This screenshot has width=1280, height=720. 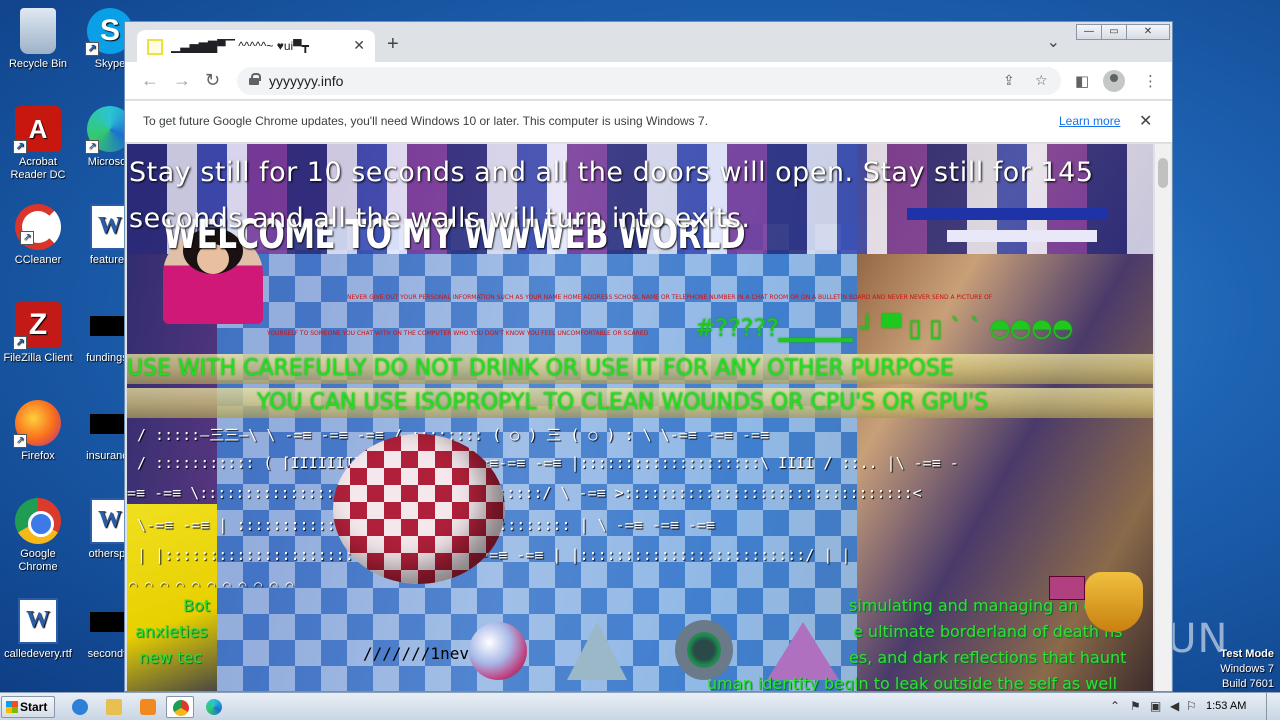 What do you see at coordinates (640, 706) in the screenshot?
I see `taskbar: Start ⌃ ⚑ ▣ ◀ ⚐ 1:53 AM` at bounding box center [640, 706].